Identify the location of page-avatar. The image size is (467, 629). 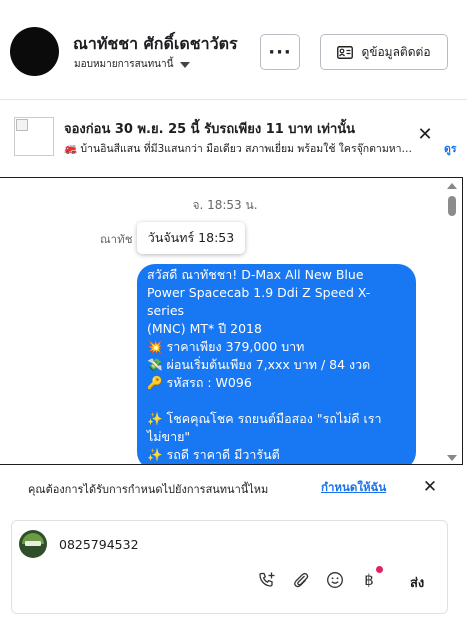
(33, 544).